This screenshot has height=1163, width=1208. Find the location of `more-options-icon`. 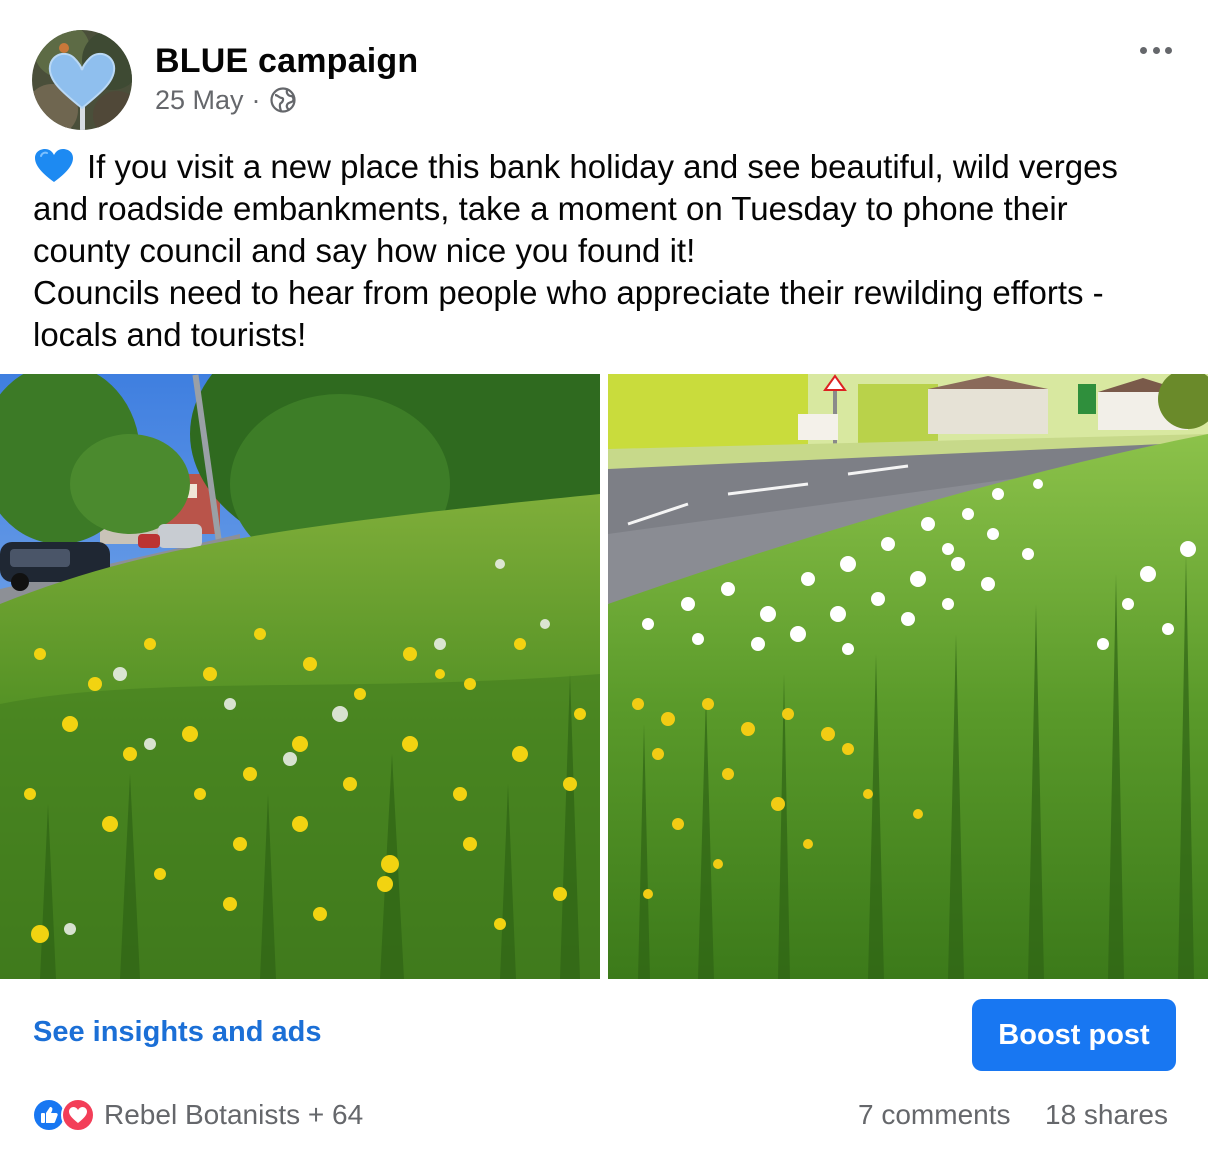

more-options-icon is located at coordinates (1156, 50).